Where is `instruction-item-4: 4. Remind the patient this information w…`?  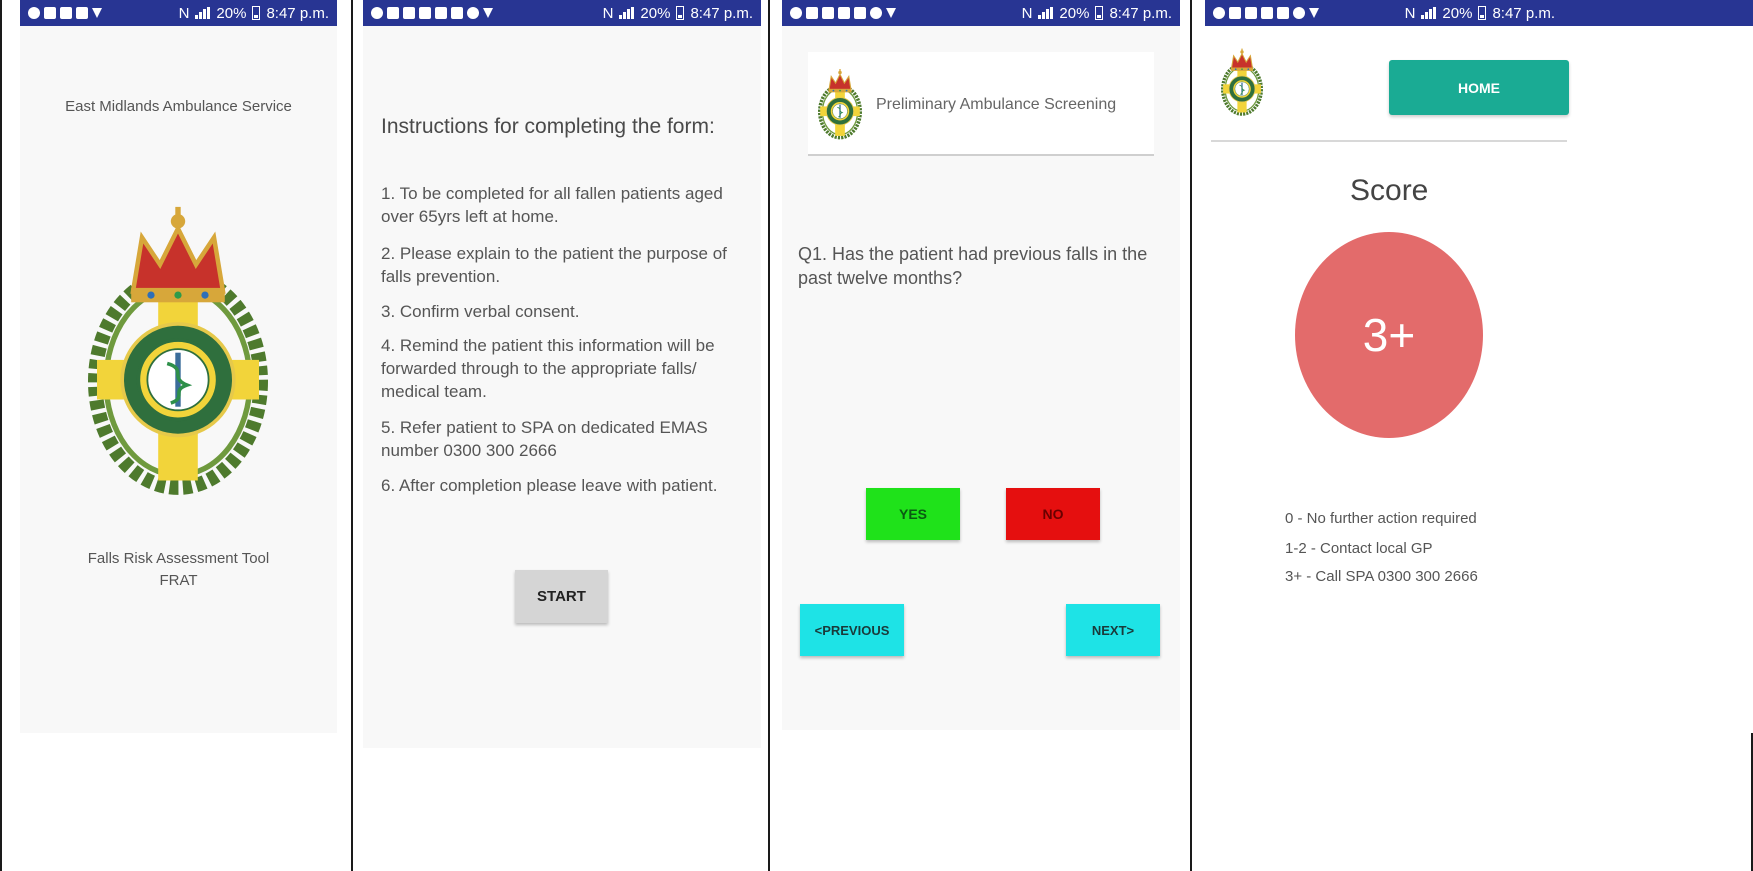 instruction-item-4: 4. Remind the patient this information w… is located at coordinates (548, 368).